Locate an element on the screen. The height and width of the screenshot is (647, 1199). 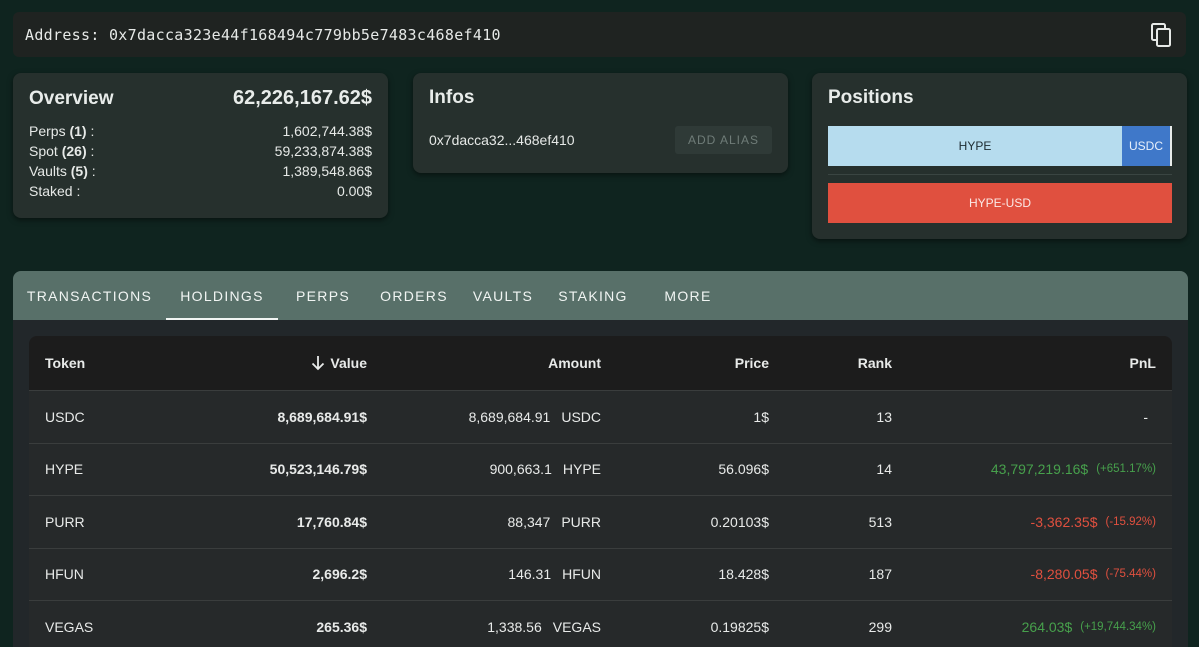
table-header: Token Value Amount Price Rank PnL is located at coordinates (600, 363).